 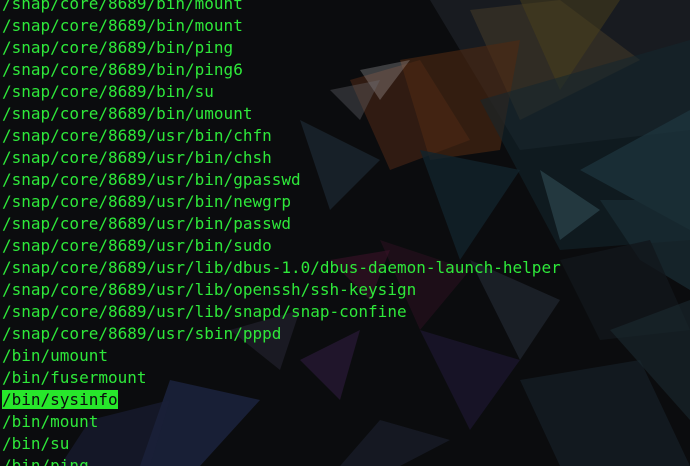 What do you see at coordinates (137, 157) in the screenshot?
I see `output-line-text: /snap/core/8689/usr/bin/chsh` at bounding box center [137, 157].